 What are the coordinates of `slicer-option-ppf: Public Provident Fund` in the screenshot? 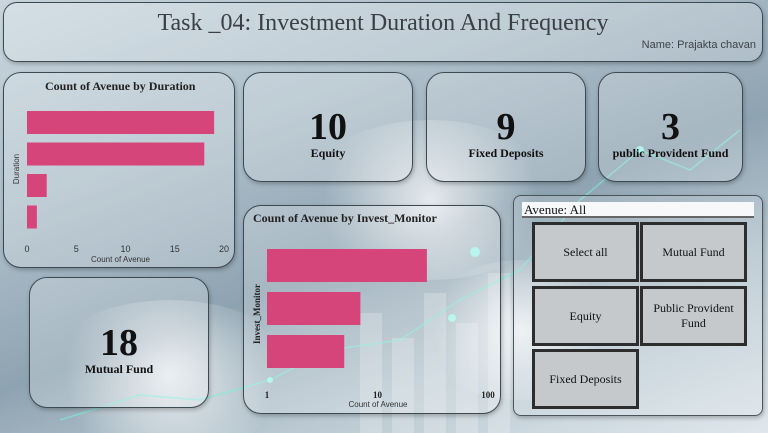 It's located at (693, 316).